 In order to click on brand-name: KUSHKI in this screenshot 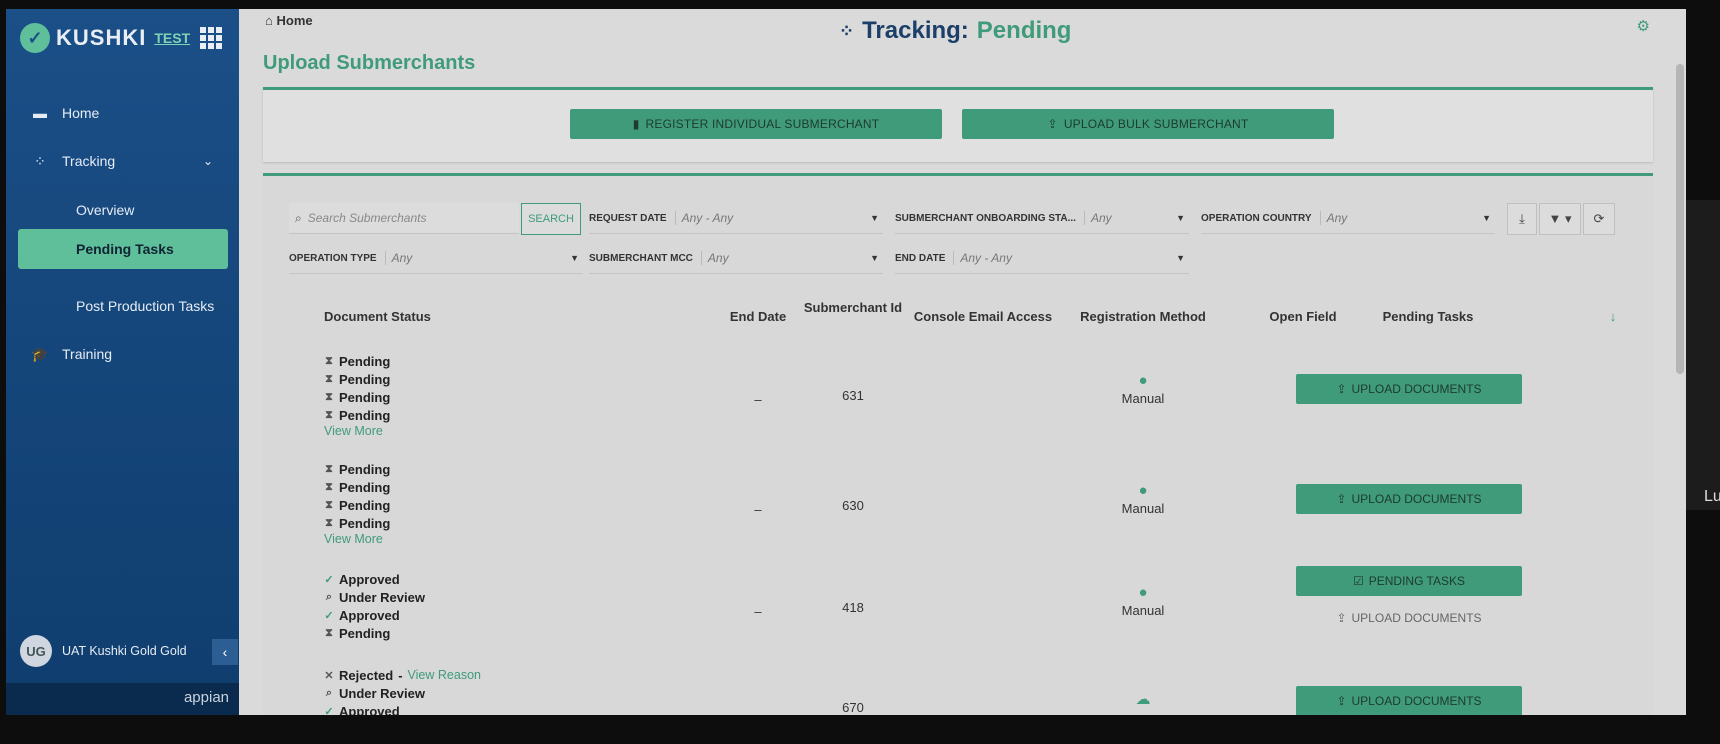, I will do `click(101, 37)`.